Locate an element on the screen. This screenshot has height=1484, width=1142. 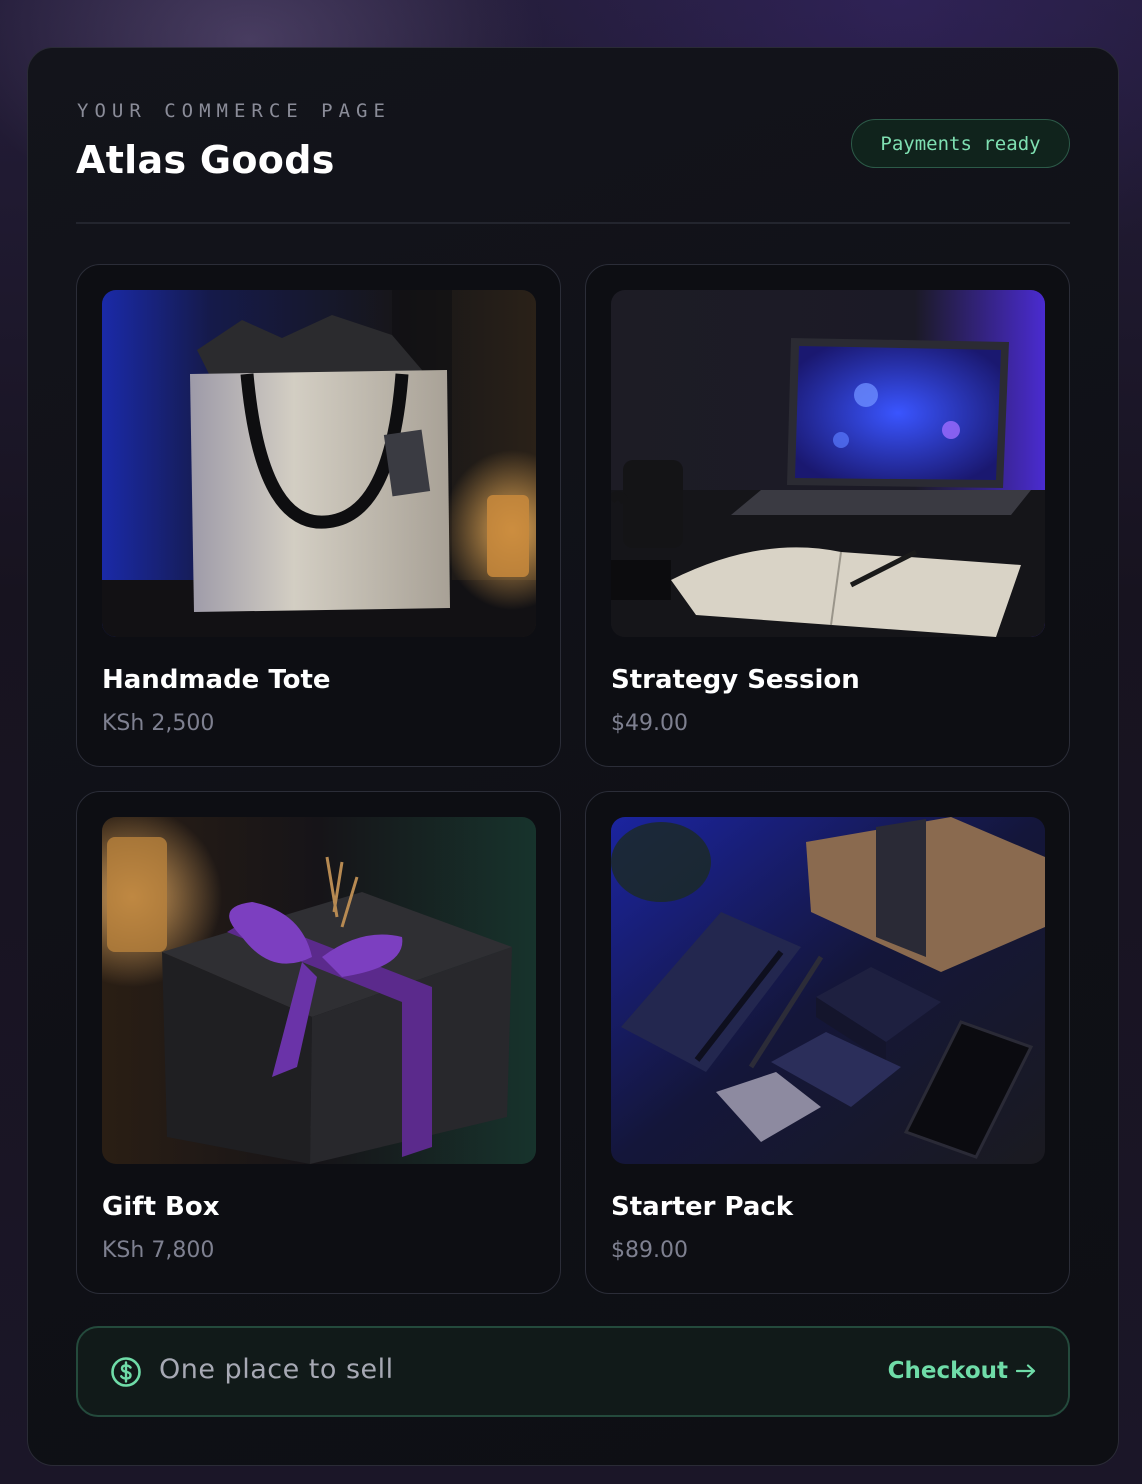
product-card-starter-pack: Starter Pack $89.00 is located at coordinates (827, 1042).